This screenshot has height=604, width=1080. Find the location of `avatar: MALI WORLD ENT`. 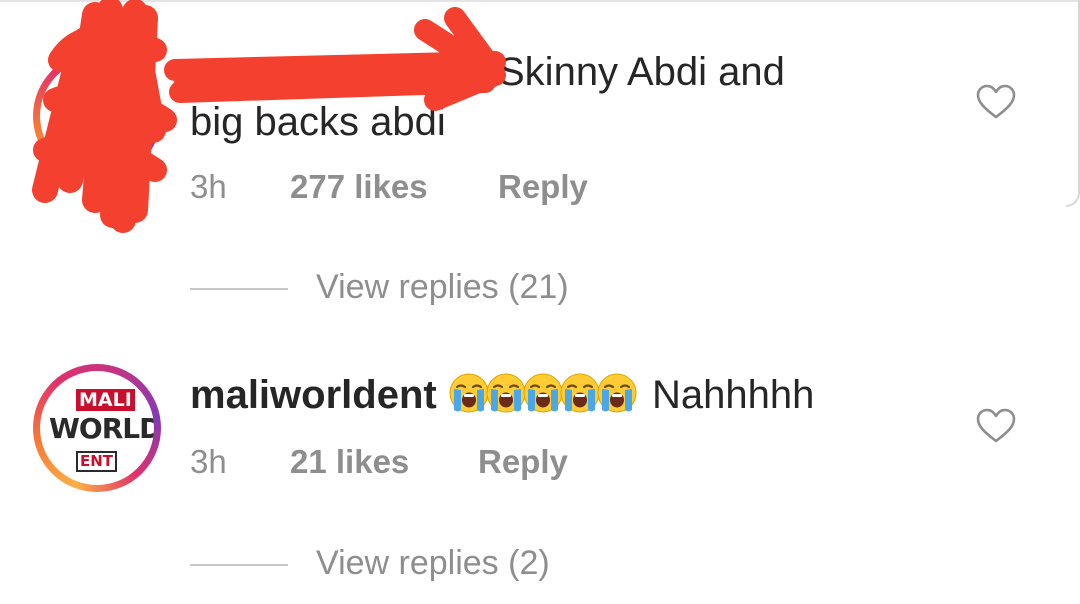

avatar: MALI WORLD ENT is located at coordinates (97, 428).